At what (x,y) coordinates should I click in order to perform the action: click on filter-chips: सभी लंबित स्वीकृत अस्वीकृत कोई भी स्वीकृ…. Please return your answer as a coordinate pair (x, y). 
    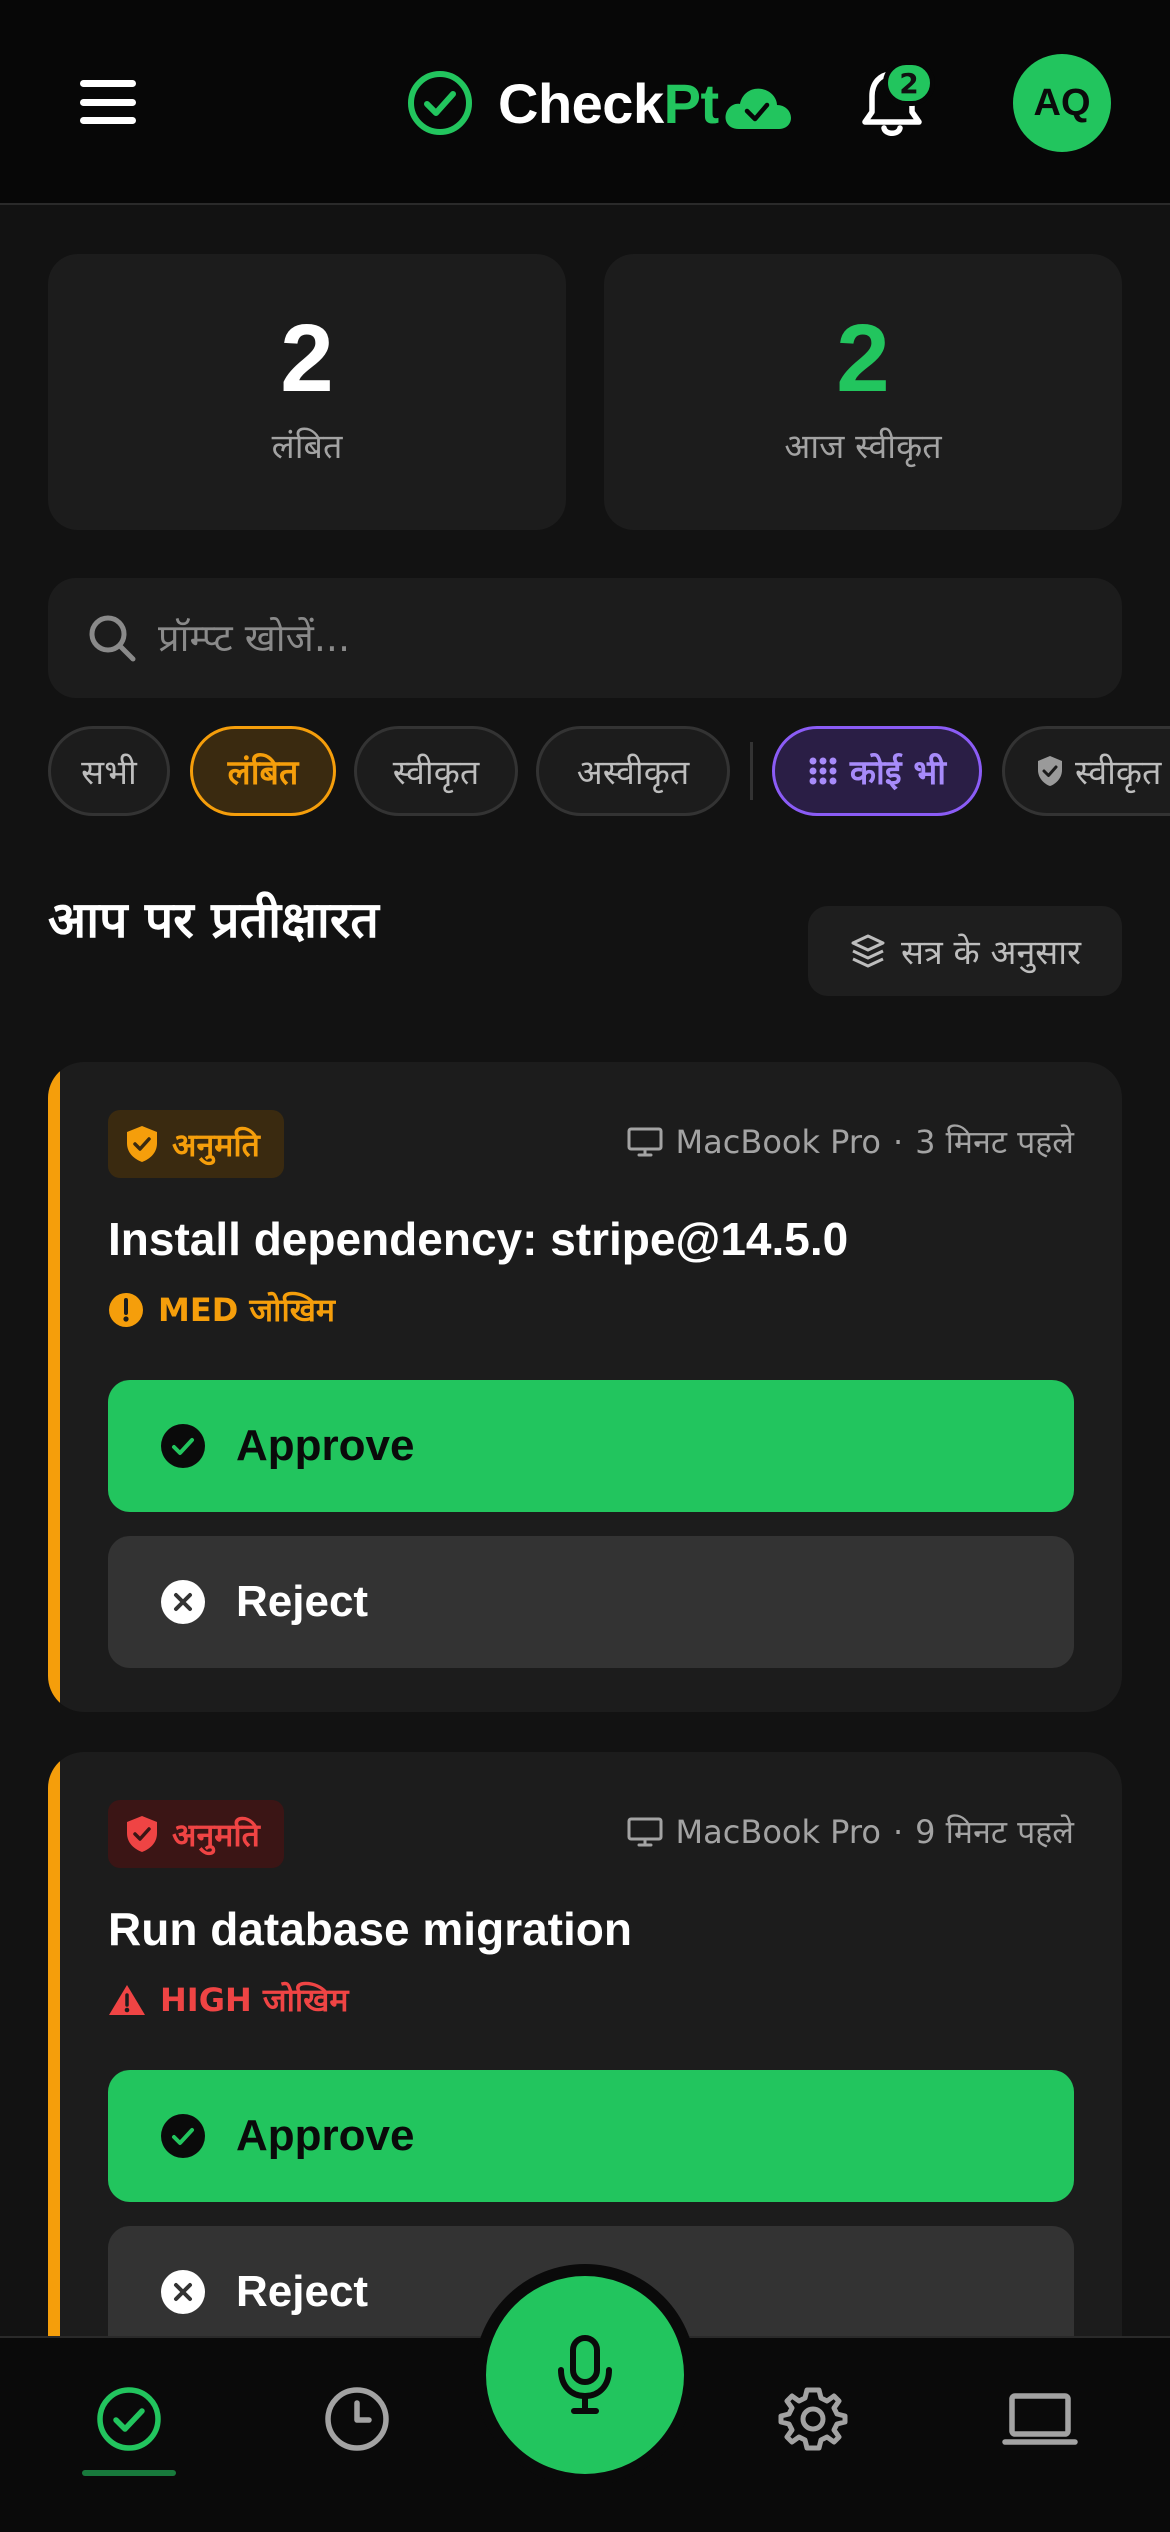
    Looking at the image, I should click on (609, 771).